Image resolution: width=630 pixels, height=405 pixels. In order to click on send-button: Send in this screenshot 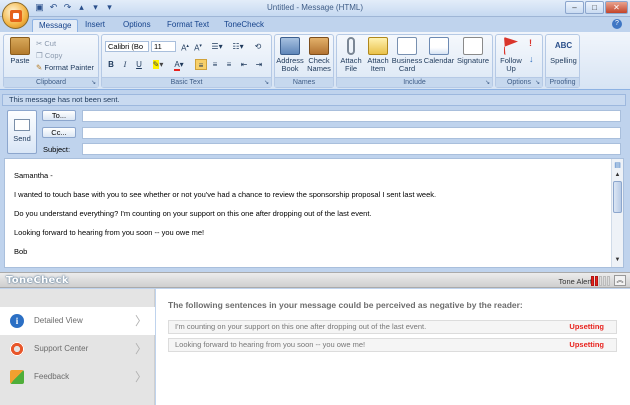, I will do `click(22, 132)`.